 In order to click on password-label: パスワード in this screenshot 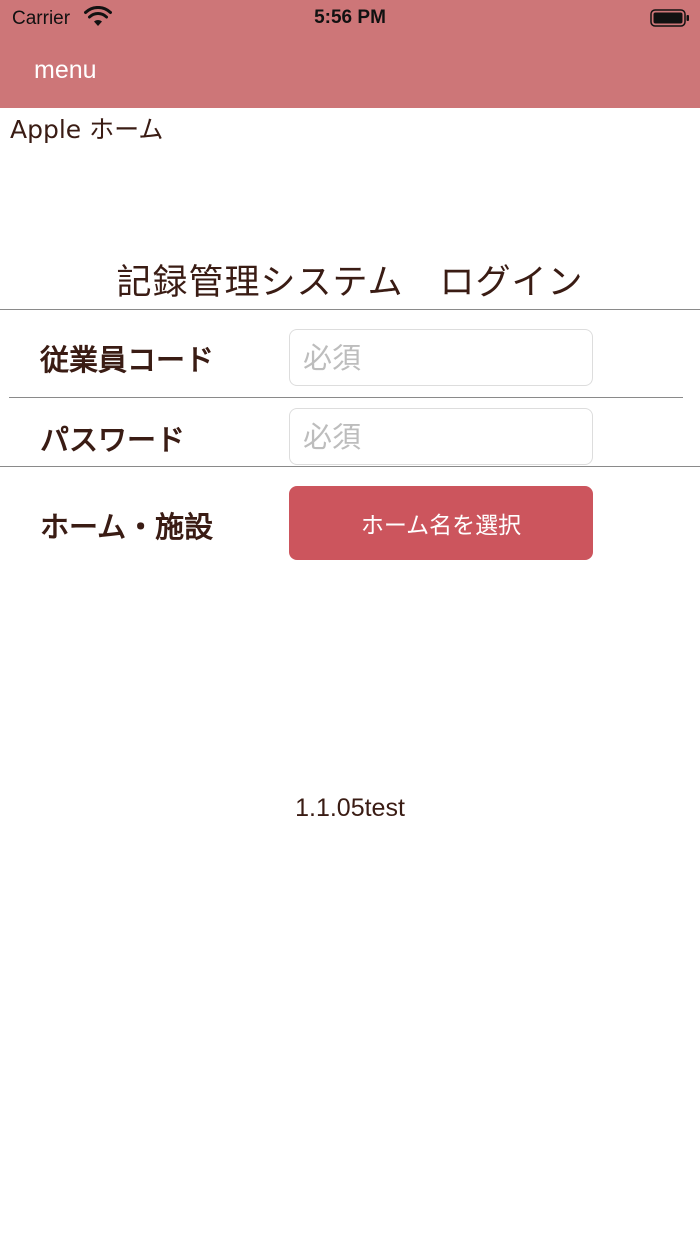, I will do `click(113, 440)`.